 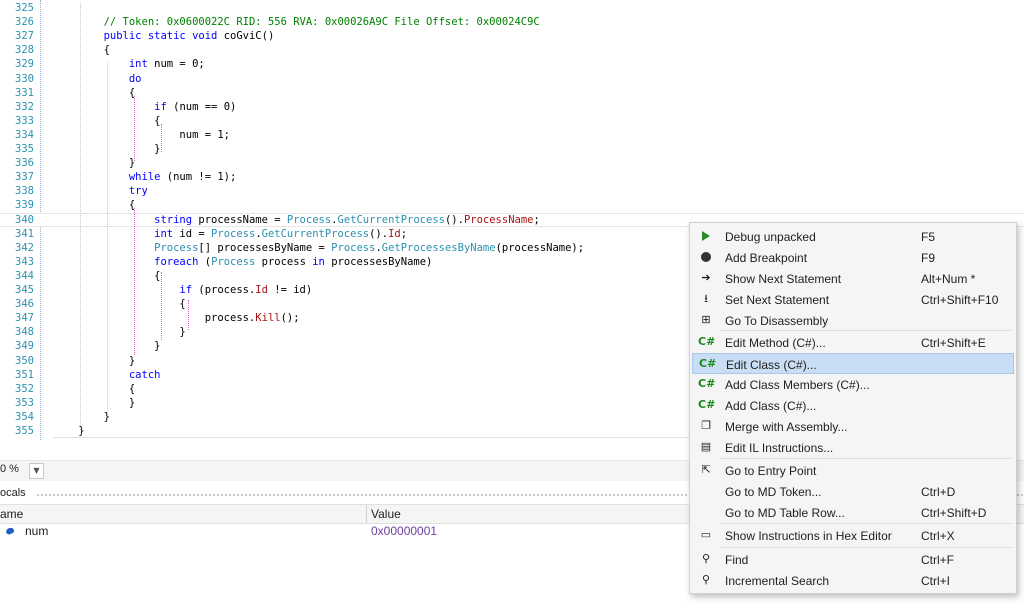 What do you see at coordinates (953, 343) in the screenshot?
I see `menu-item-shortcut: Ctrl+Shift+E` at bounding box center [953, 343].